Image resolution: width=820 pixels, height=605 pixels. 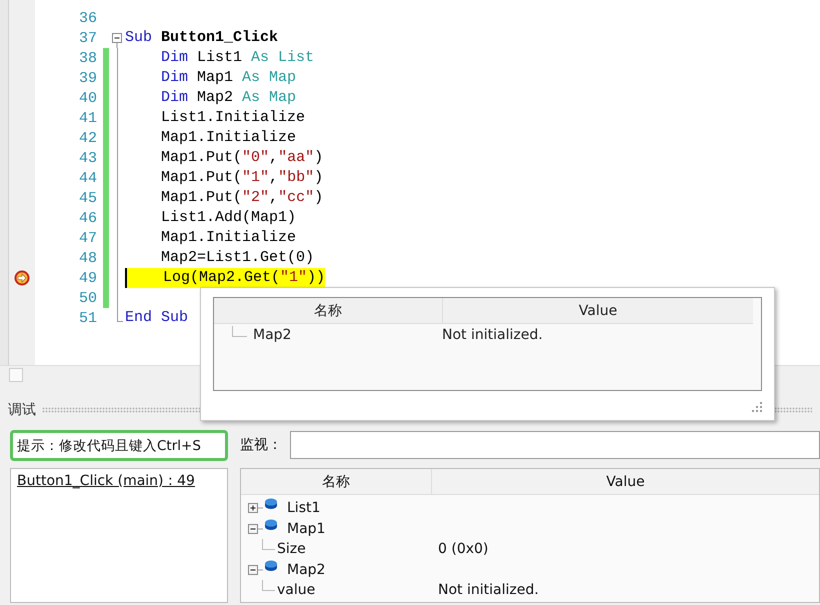 What do you see at coordinates (228, 218) in the screenshot?
I see `code-line: List1.Add(Map1)` at bounding box center [228, 218].